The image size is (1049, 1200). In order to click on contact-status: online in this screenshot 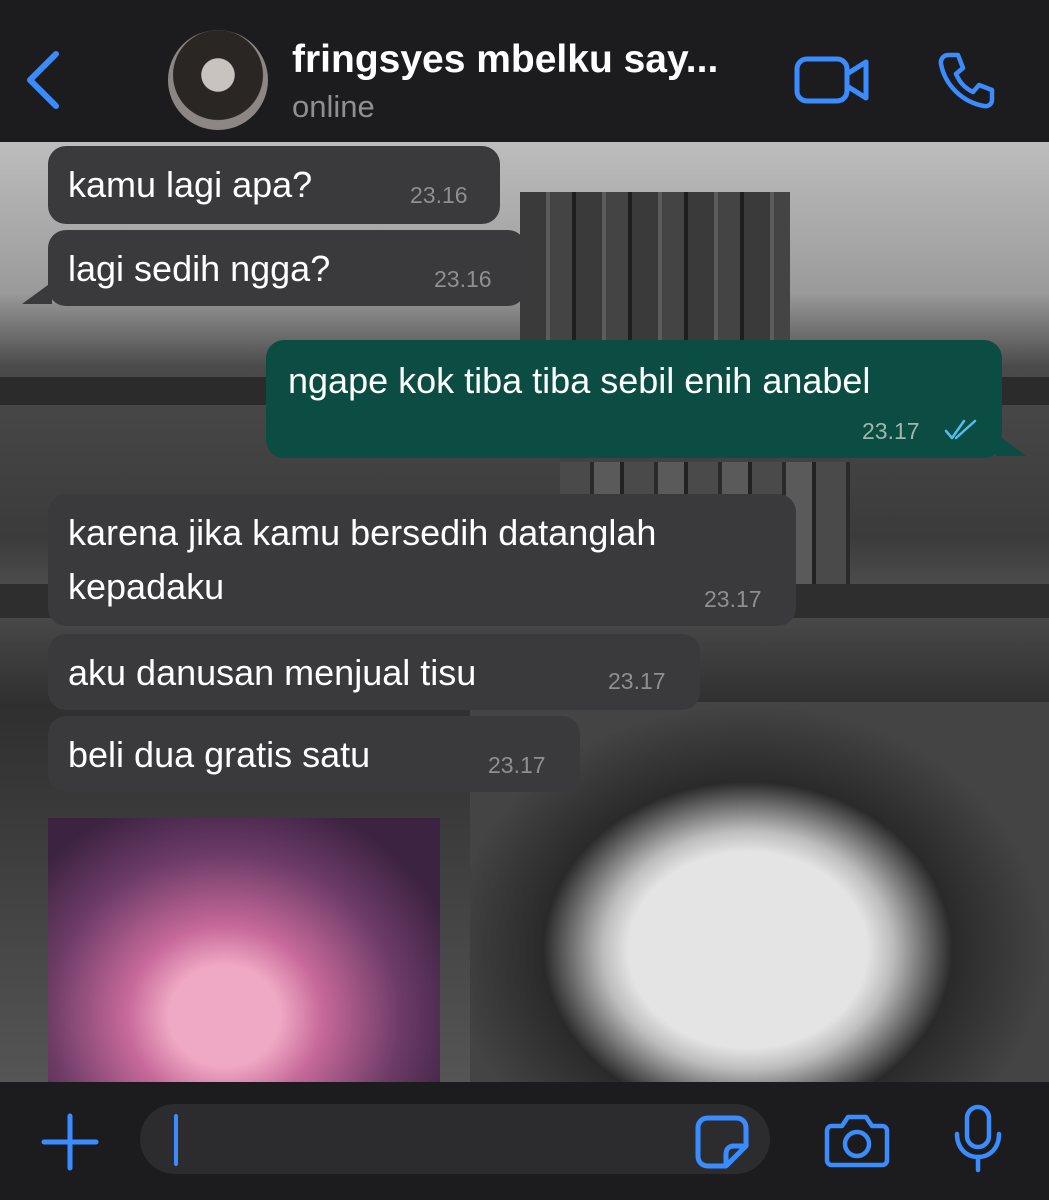, I will do `click(333, 106)`.